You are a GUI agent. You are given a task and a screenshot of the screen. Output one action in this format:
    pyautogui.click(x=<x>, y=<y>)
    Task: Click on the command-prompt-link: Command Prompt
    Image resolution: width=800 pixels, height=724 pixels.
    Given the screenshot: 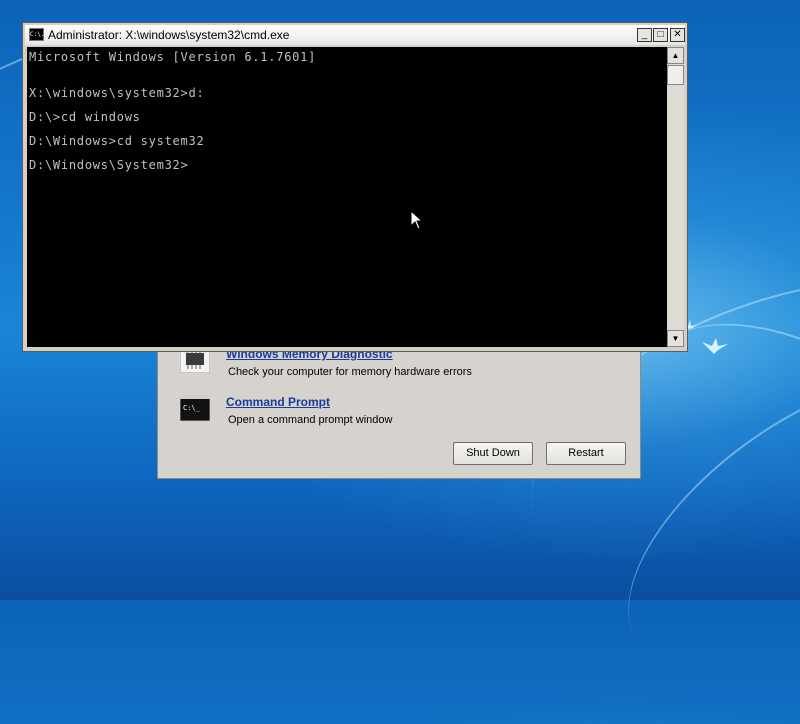 What is the action you would take?
    pyautogui.click(x=278, y=402)
    